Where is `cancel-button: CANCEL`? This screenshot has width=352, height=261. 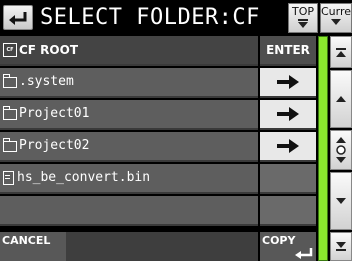
cancel-button: CANCEL is located at coordinates (33, 246).